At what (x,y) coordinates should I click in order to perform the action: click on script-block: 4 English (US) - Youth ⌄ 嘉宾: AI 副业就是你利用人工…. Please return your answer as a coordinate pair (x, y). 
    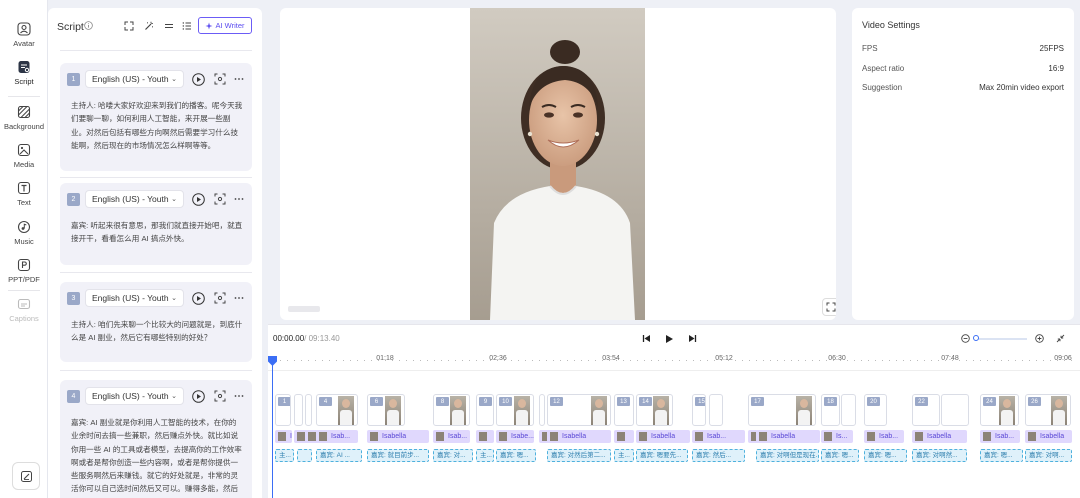
    Looking at the image, I should click on (156, 439).